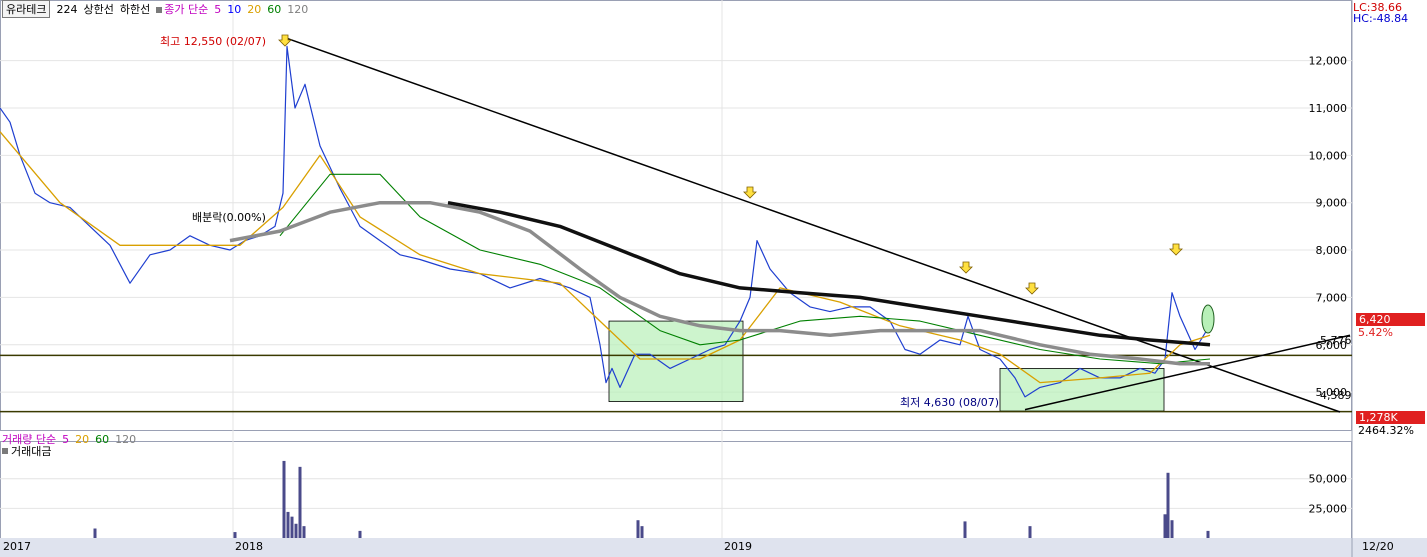 The image size is (1427, 557). What do you see at coordinates (950, 402) in the screenshot?
I see `low-annotation: 최저 4,630 (08/07)` at bounding box center [950, 402].